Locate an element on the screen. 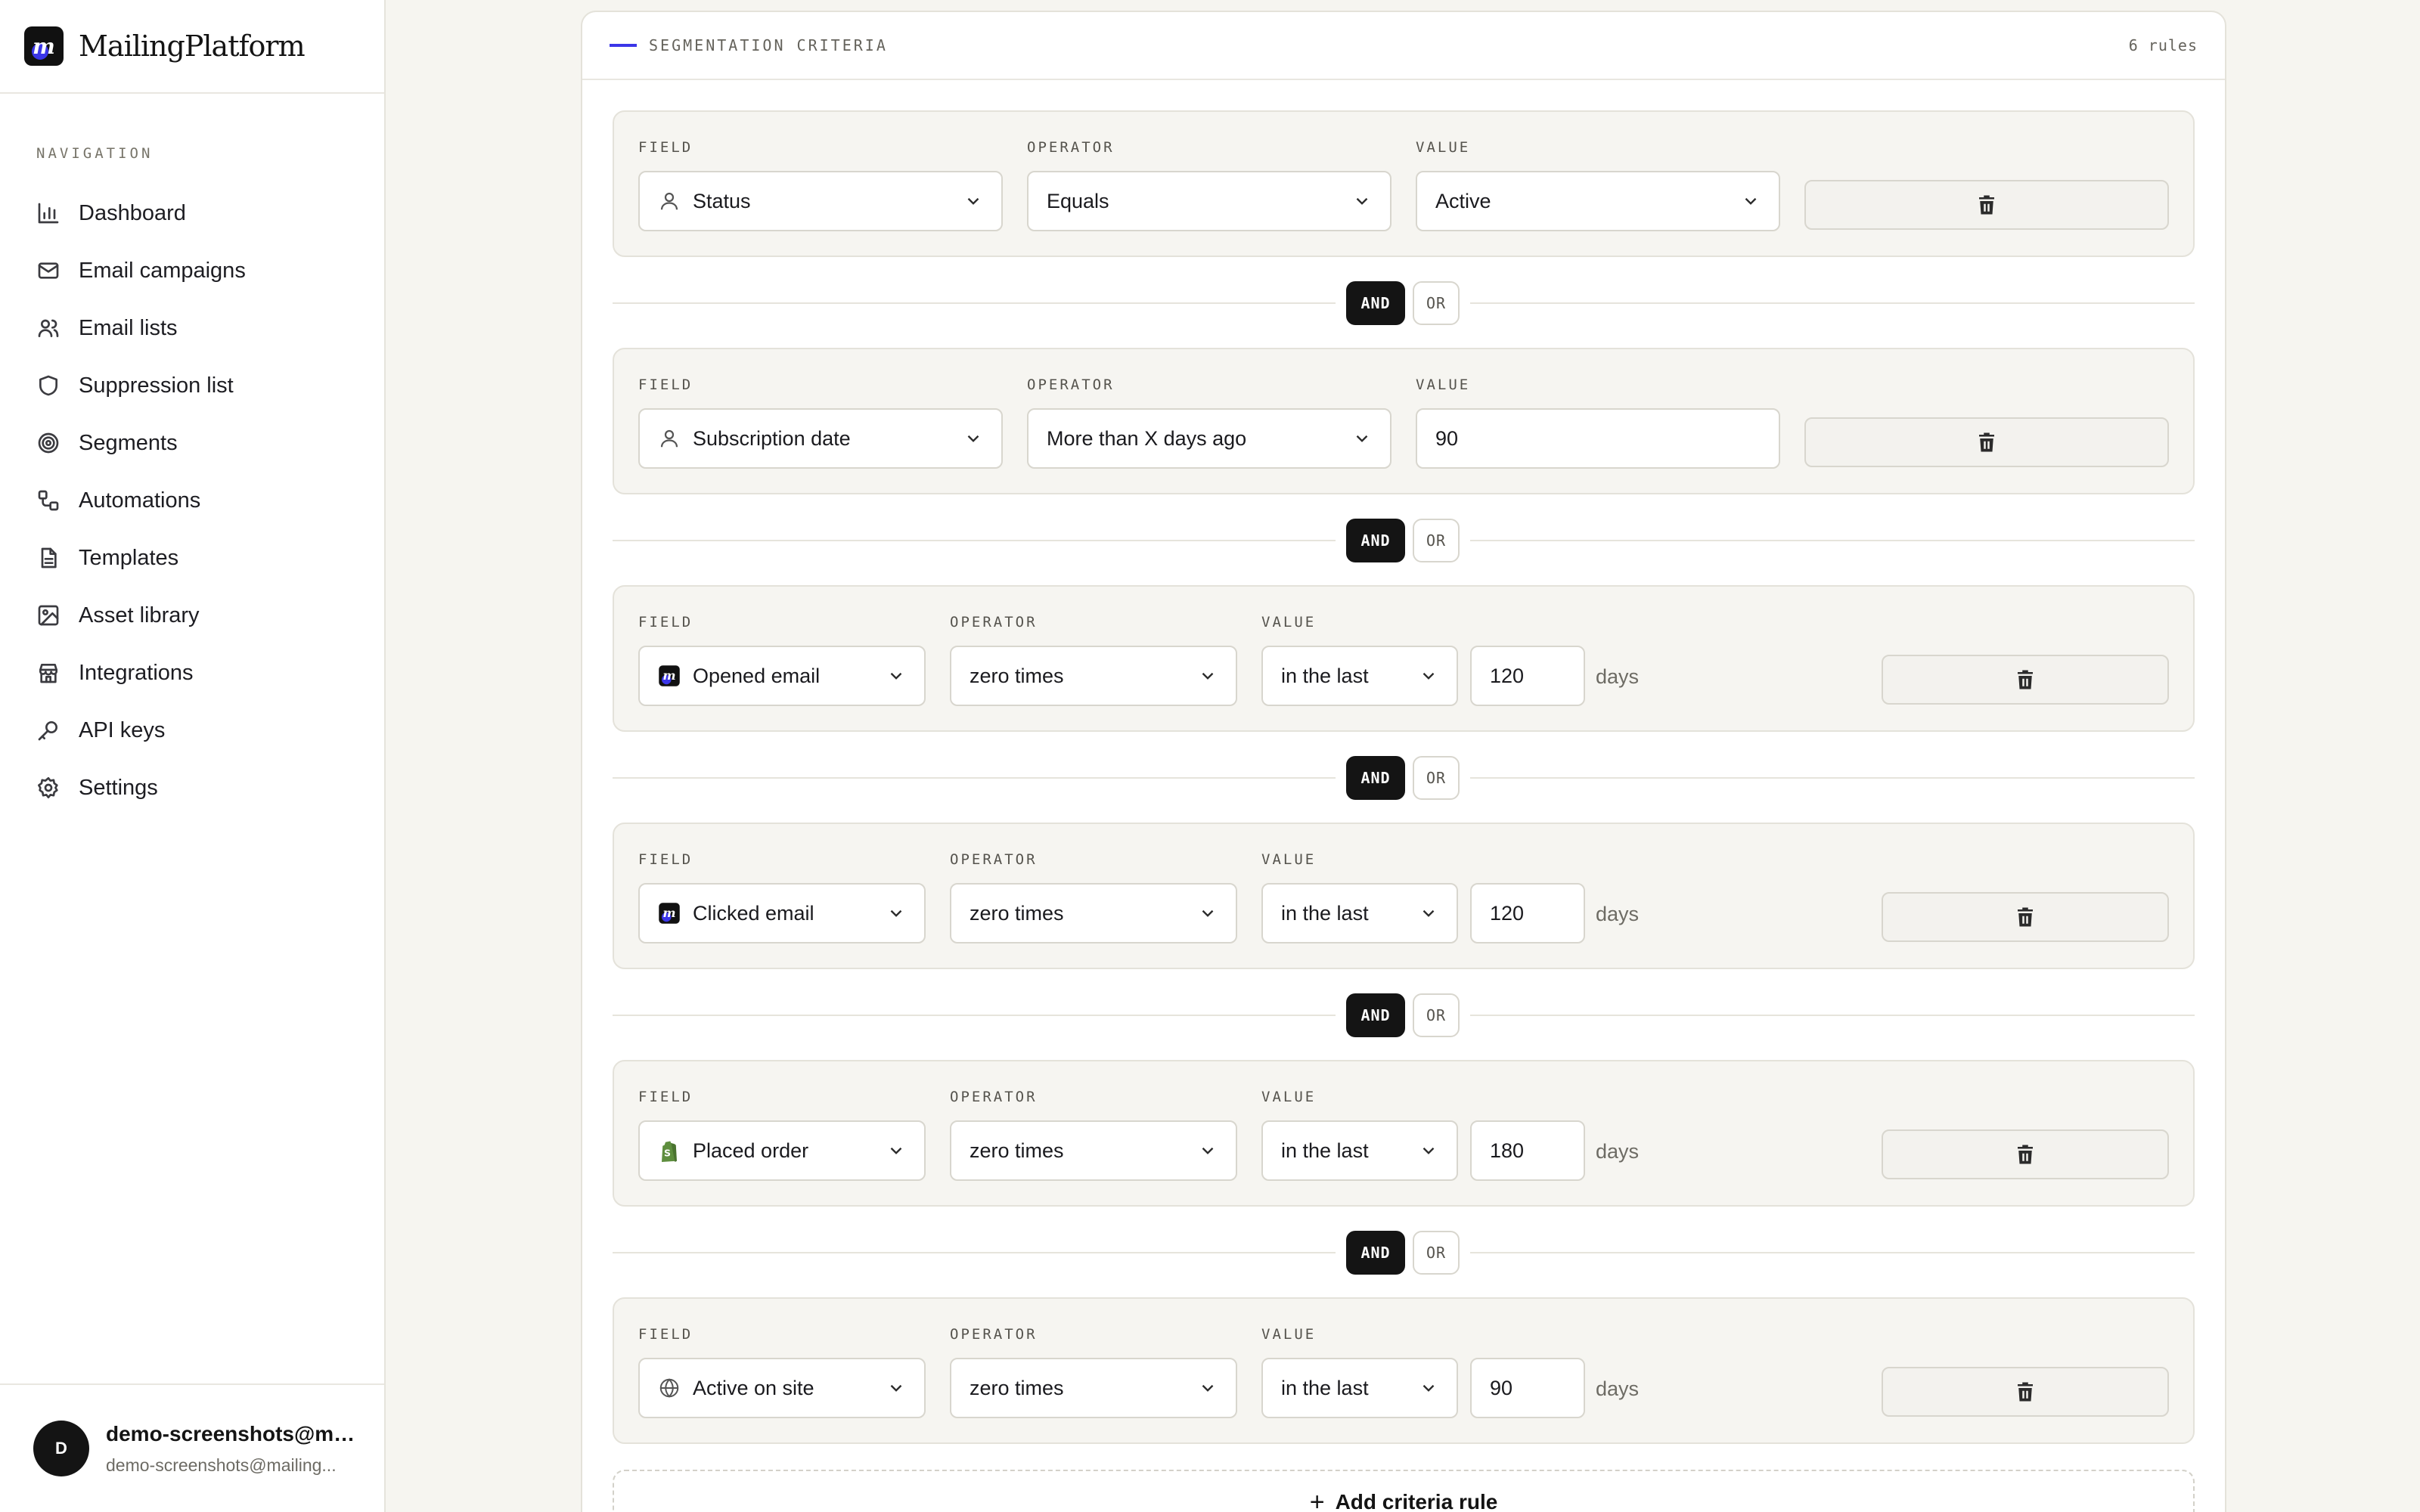 This screenshot has height=1512, width=2420. shopify-bag-icon: S is located at coordinates (669, 1151).